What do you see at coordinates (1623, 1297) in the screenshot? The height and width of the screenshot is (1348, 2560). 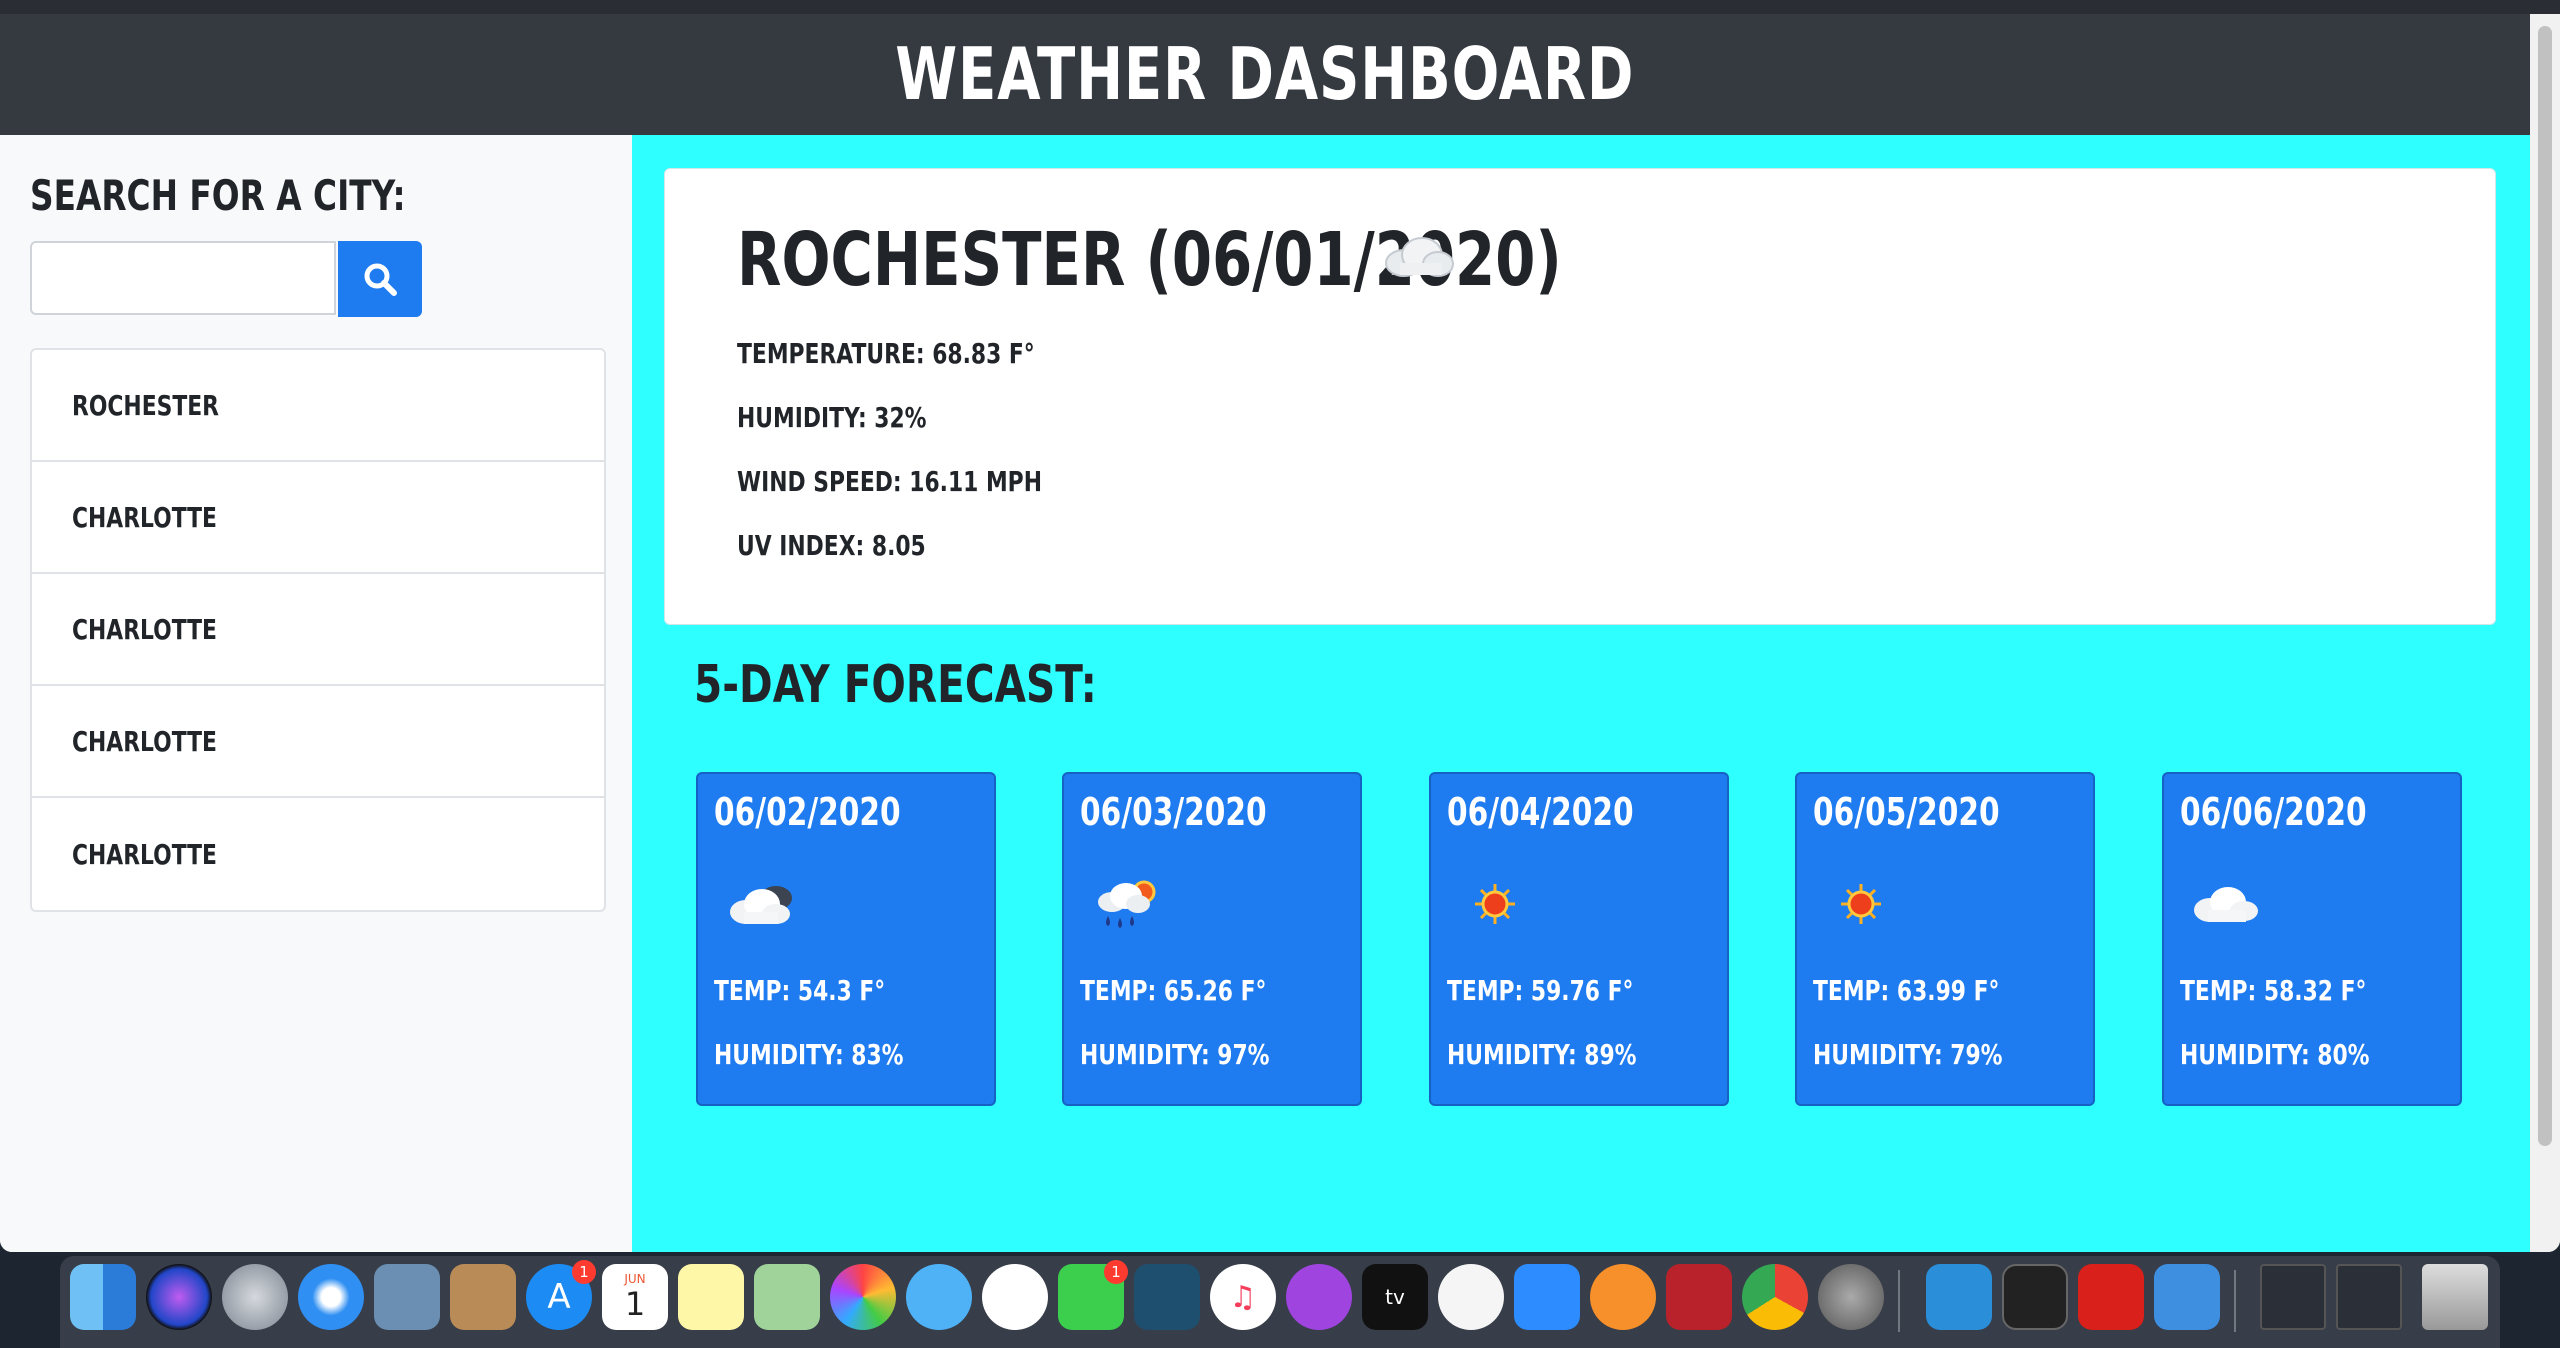 I see `books-icon` at bounding box center [1623, 1297].